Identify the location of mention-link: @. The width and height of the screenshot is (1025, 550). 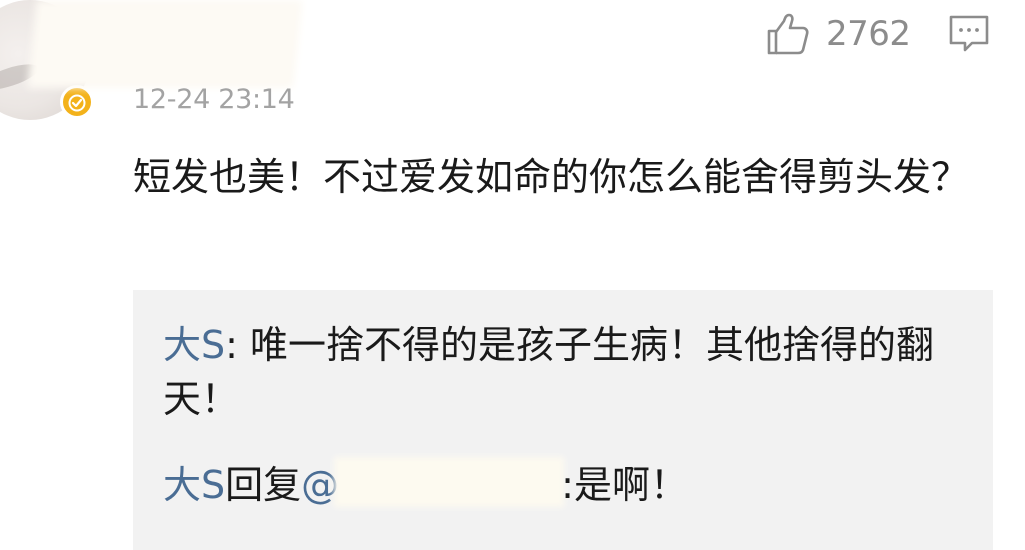
(431, 484).